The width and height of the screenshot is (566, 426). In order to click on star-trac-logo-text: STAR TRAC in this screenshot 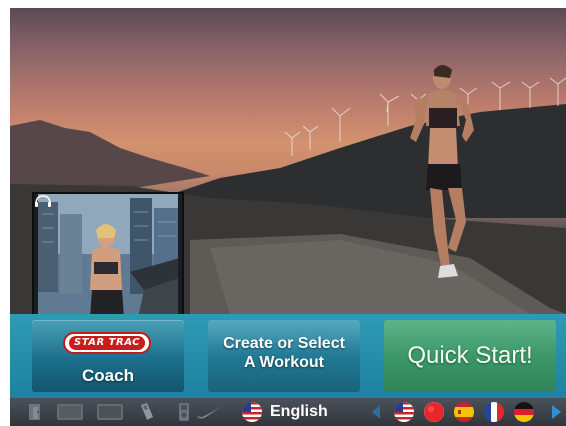, I will do `click(107, 343)`.